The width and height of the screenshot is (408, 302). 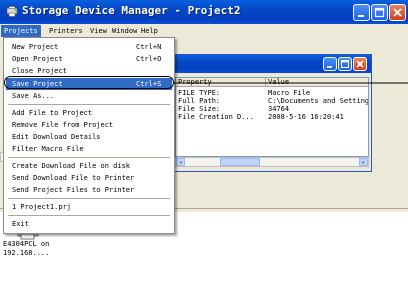 I want to click on property-value: Macro File, so click(x=289, y=93).